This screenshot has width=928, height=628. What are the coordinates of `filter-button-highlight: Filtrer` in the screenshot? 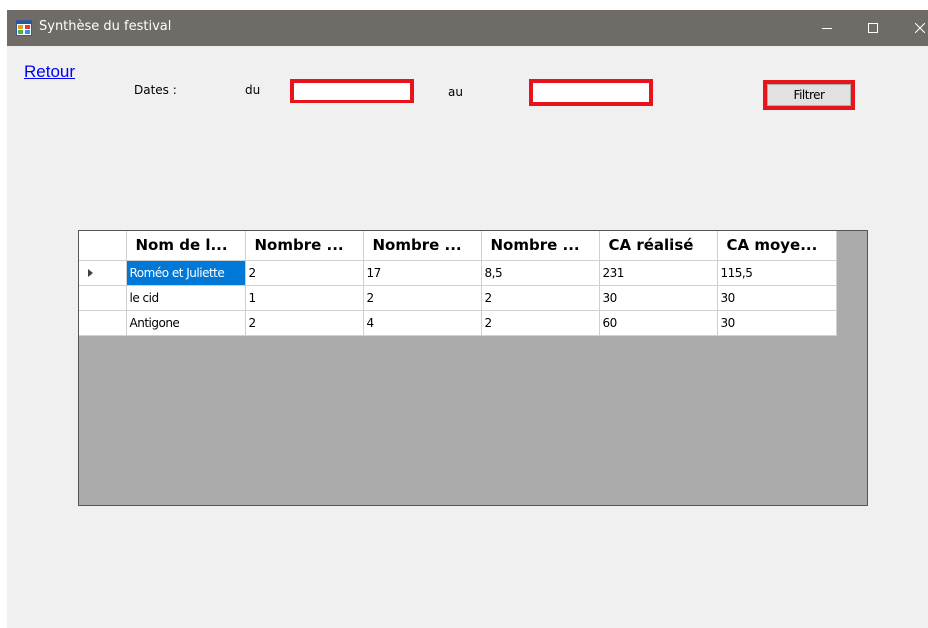 It's located at (809, 95).